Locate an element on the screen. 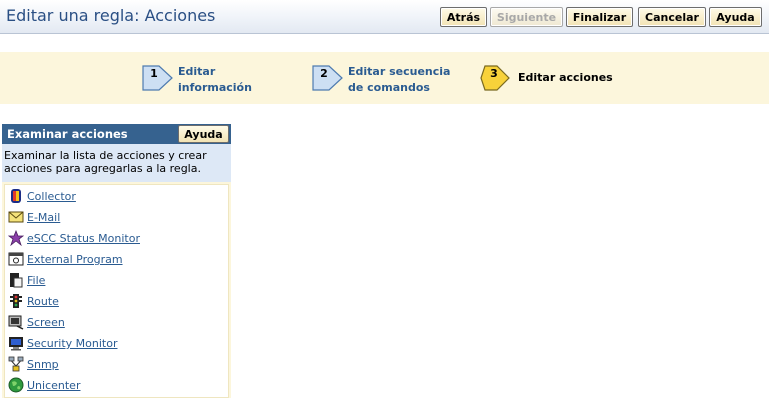 The image size is (769, 405). envelope-icon is located at coordinates (16, 217).